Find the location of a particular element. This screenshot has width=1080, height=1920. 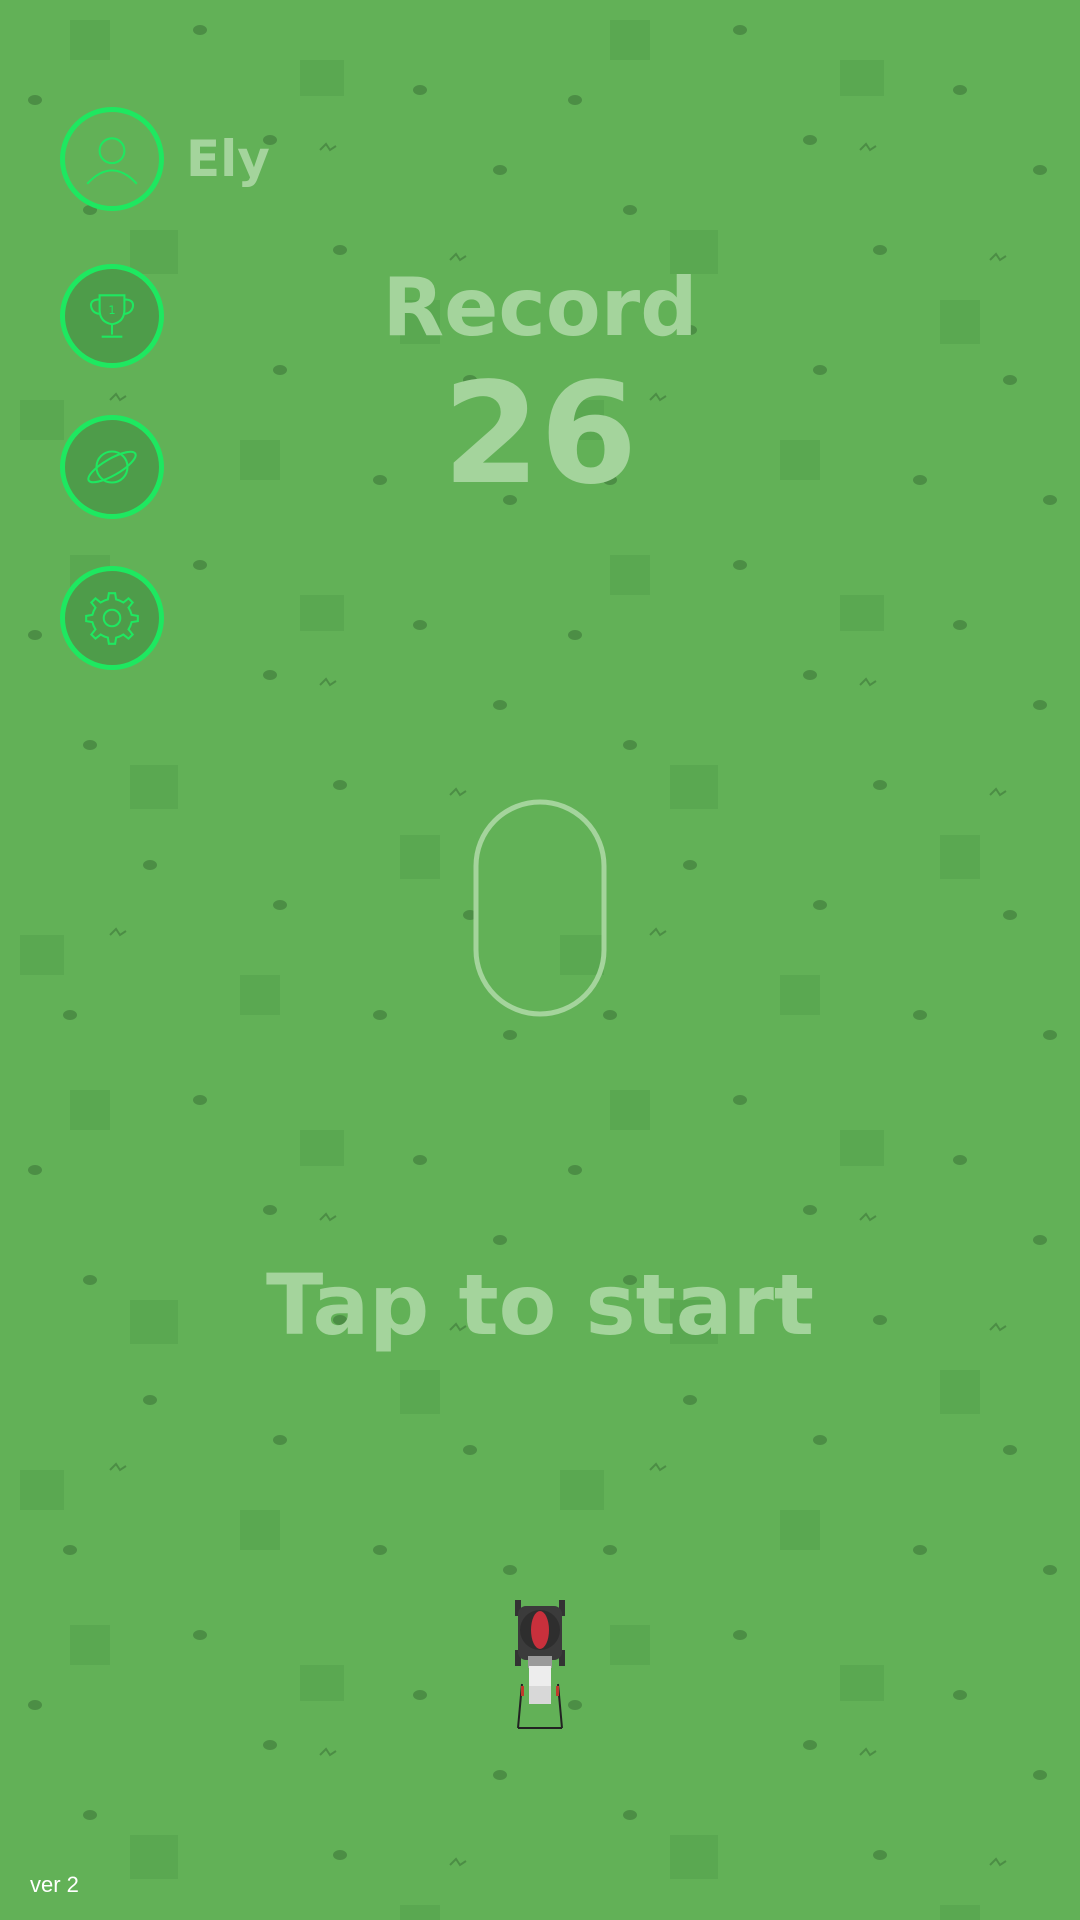

user-icon is located at coordinates (112, 161).